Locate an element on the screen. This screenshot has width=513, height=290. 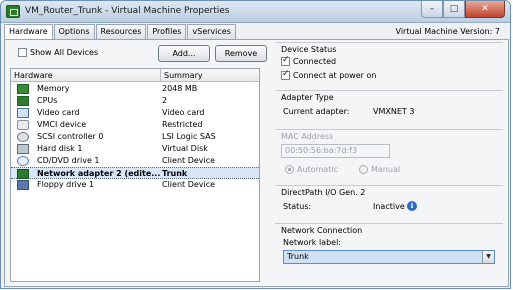
hardware-summary: Virtual Disk is located at coordinates (185, 148).